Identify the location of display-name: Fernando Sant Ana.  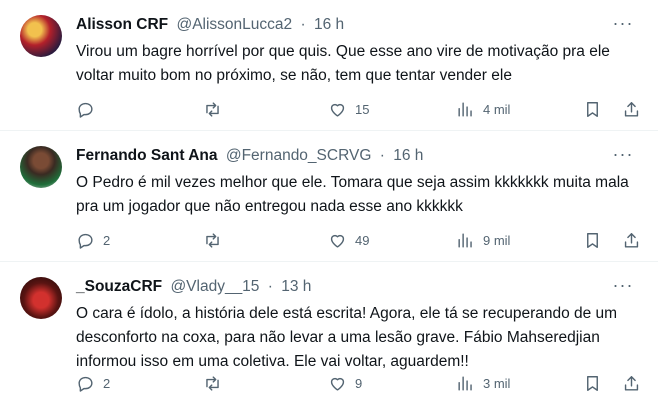
(147, 155).